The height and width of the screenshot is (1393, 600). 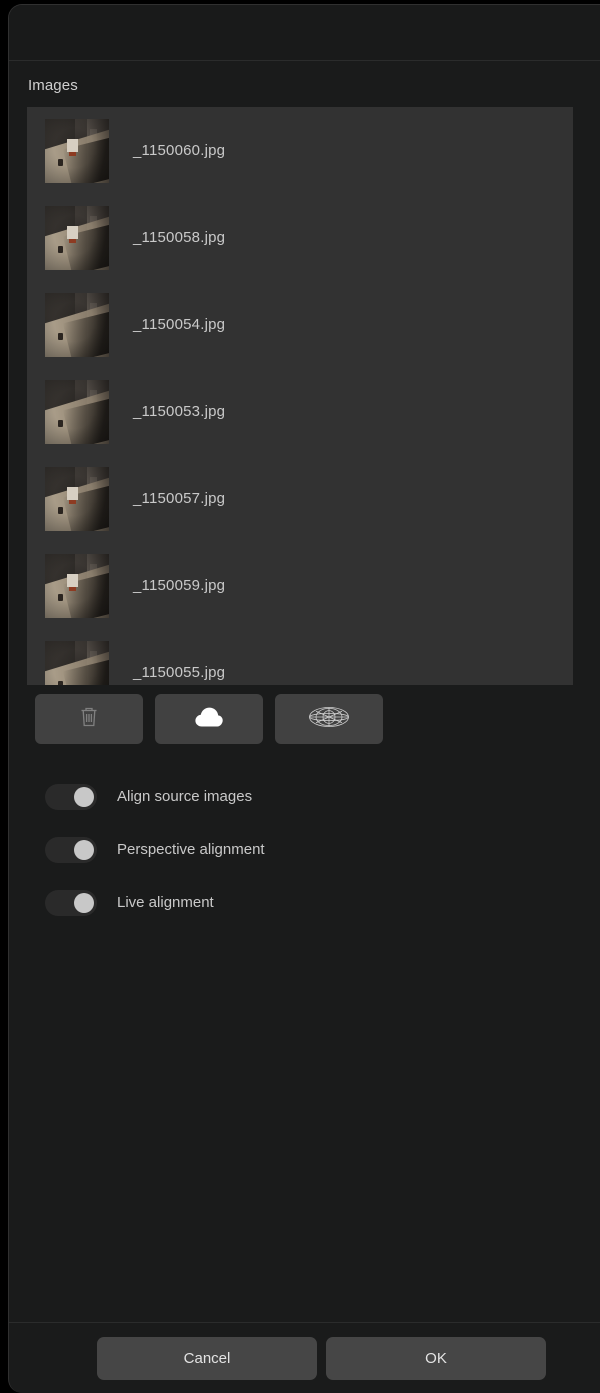 I want to click on list-item: _1150059.jpg, so click(x=300, y=585).